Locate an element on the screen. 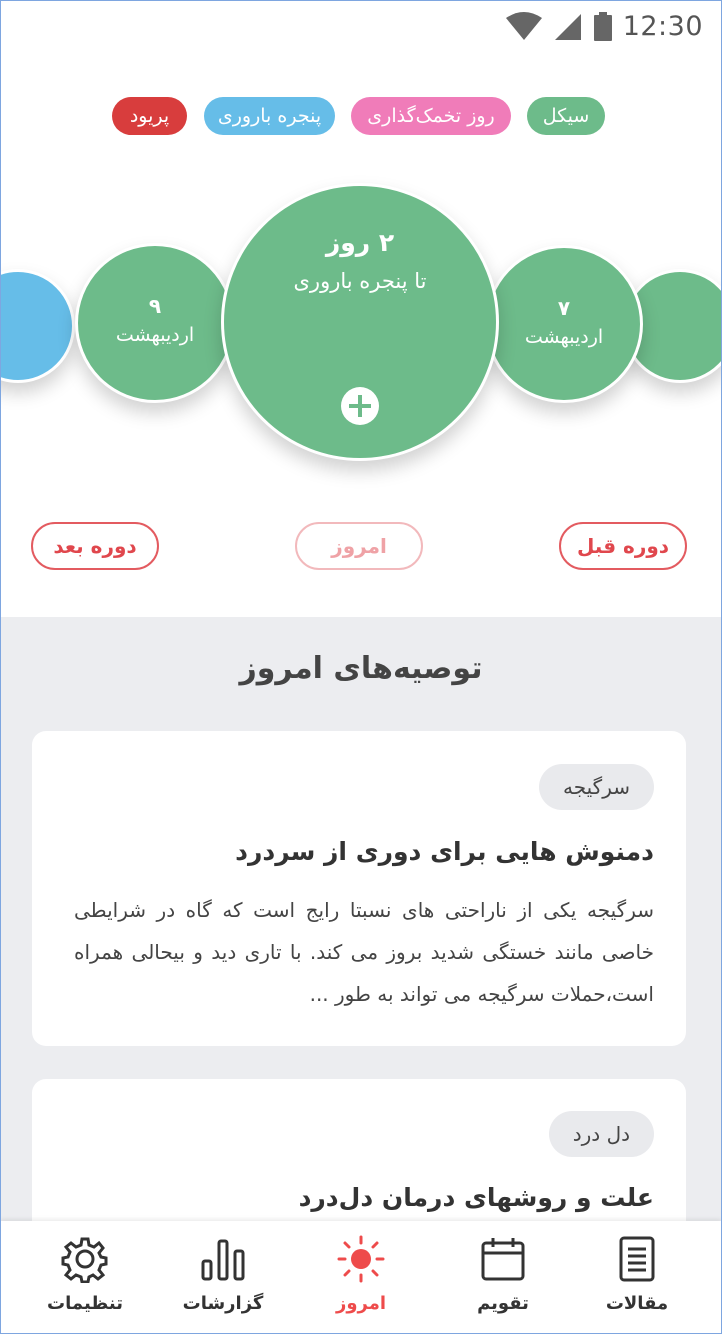  recommendations-title: توصیه‌های امروز is located at coordinates (361, 668).